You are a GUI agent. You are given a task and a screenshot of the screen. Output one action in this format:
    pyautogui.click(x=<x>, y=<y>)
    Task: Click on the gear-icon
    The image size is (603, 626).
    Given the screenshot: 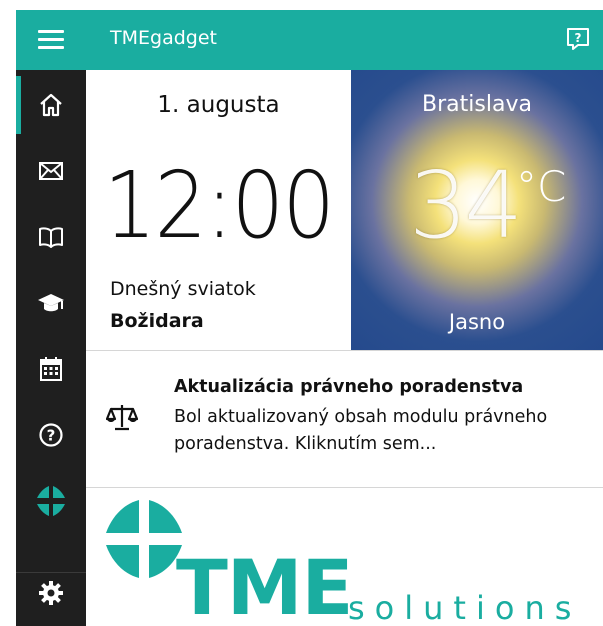 What is the action you would take?
    pyautogui.click(x=51, y=593)
    